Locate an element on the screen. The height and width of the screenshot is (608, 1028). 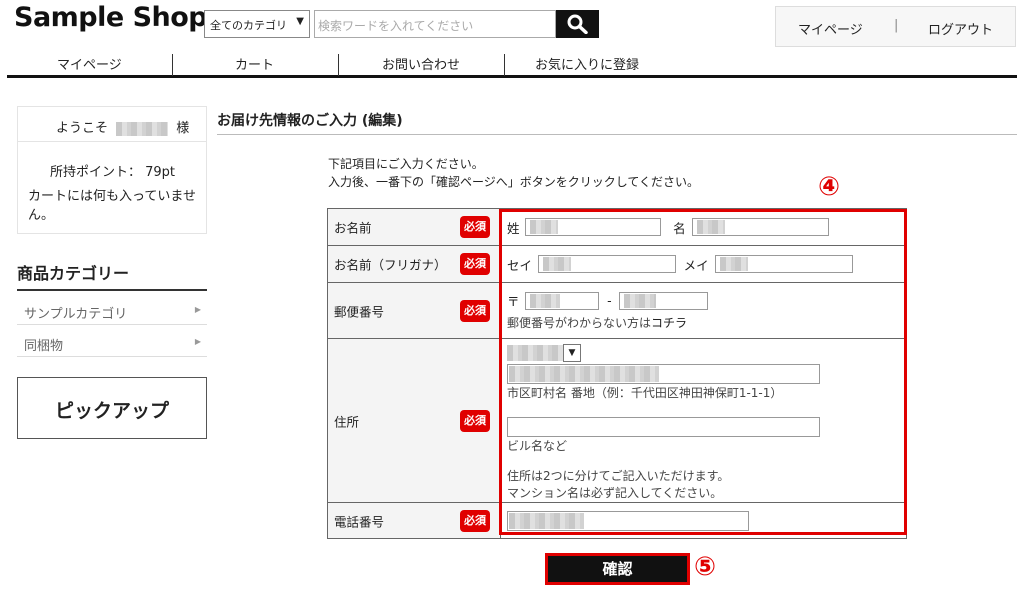
zip-help: 郵便番号がわからない方はコチラ is located at coordinates (703, 322).